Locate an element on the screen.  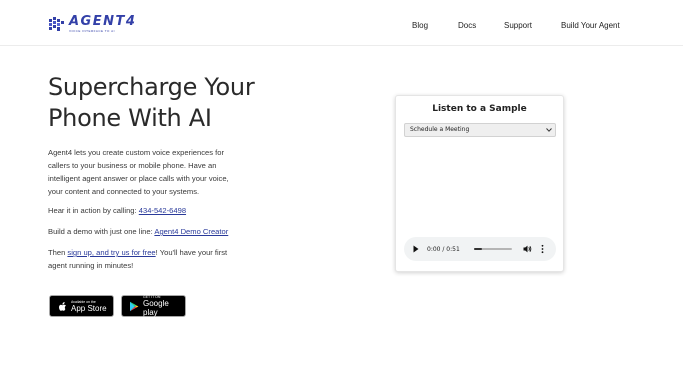
audio-player: 0:00 / 0:51 is located at coordinates (480, 249).